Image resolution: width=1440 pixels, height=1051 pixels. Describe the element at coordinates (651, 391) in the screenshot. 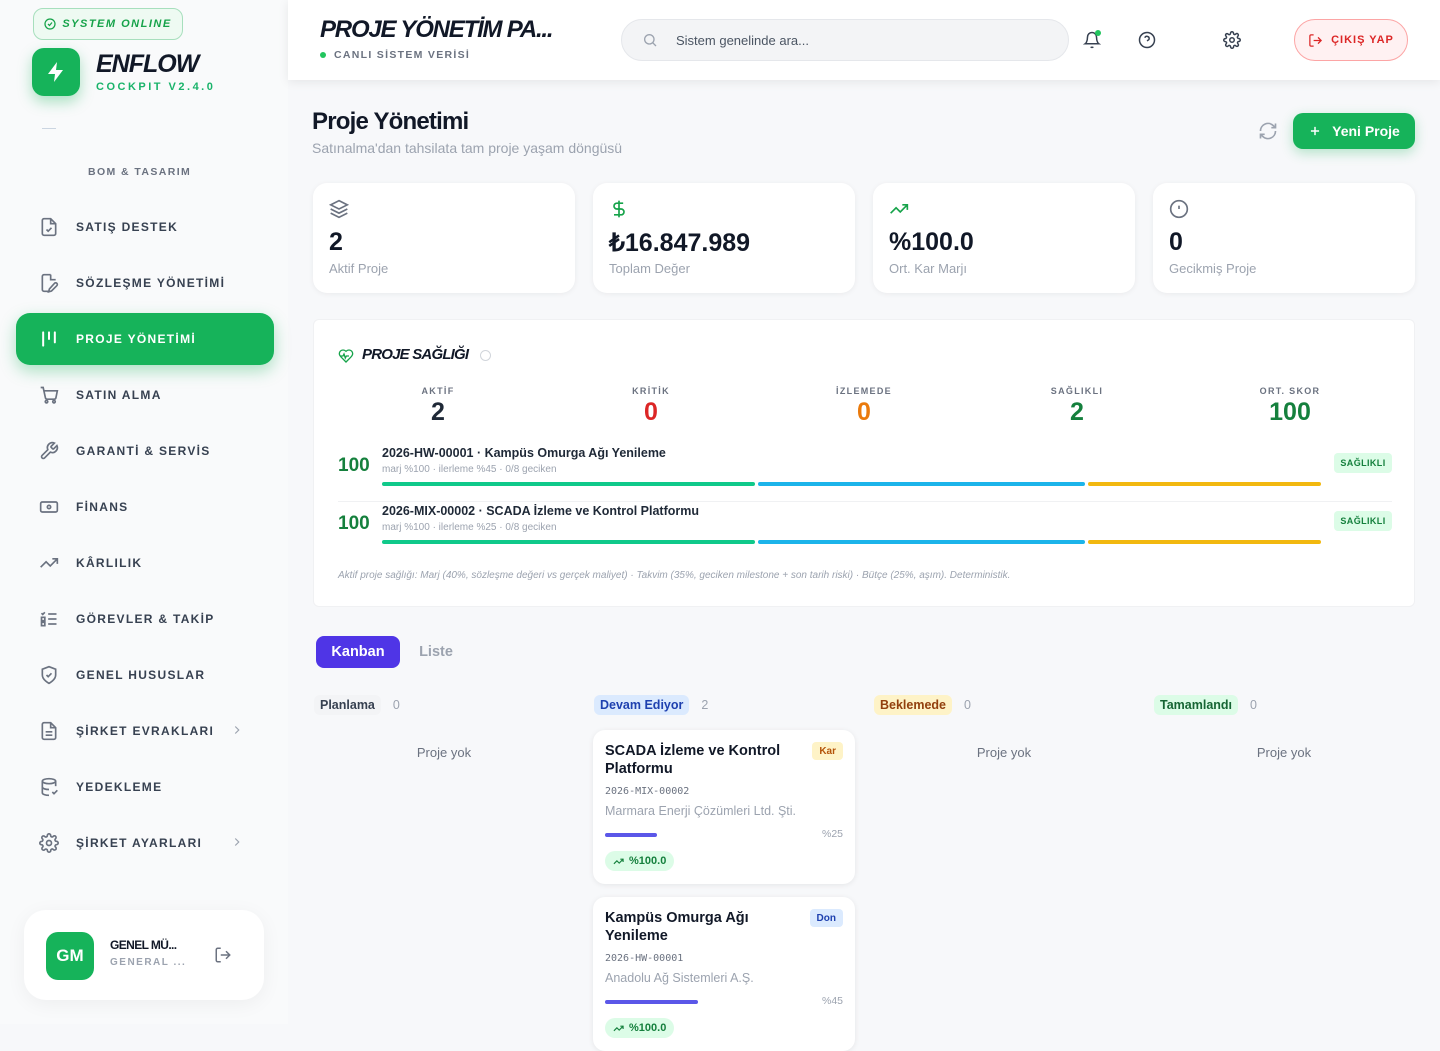

I see `metric-label: KRİTİK` at that location.